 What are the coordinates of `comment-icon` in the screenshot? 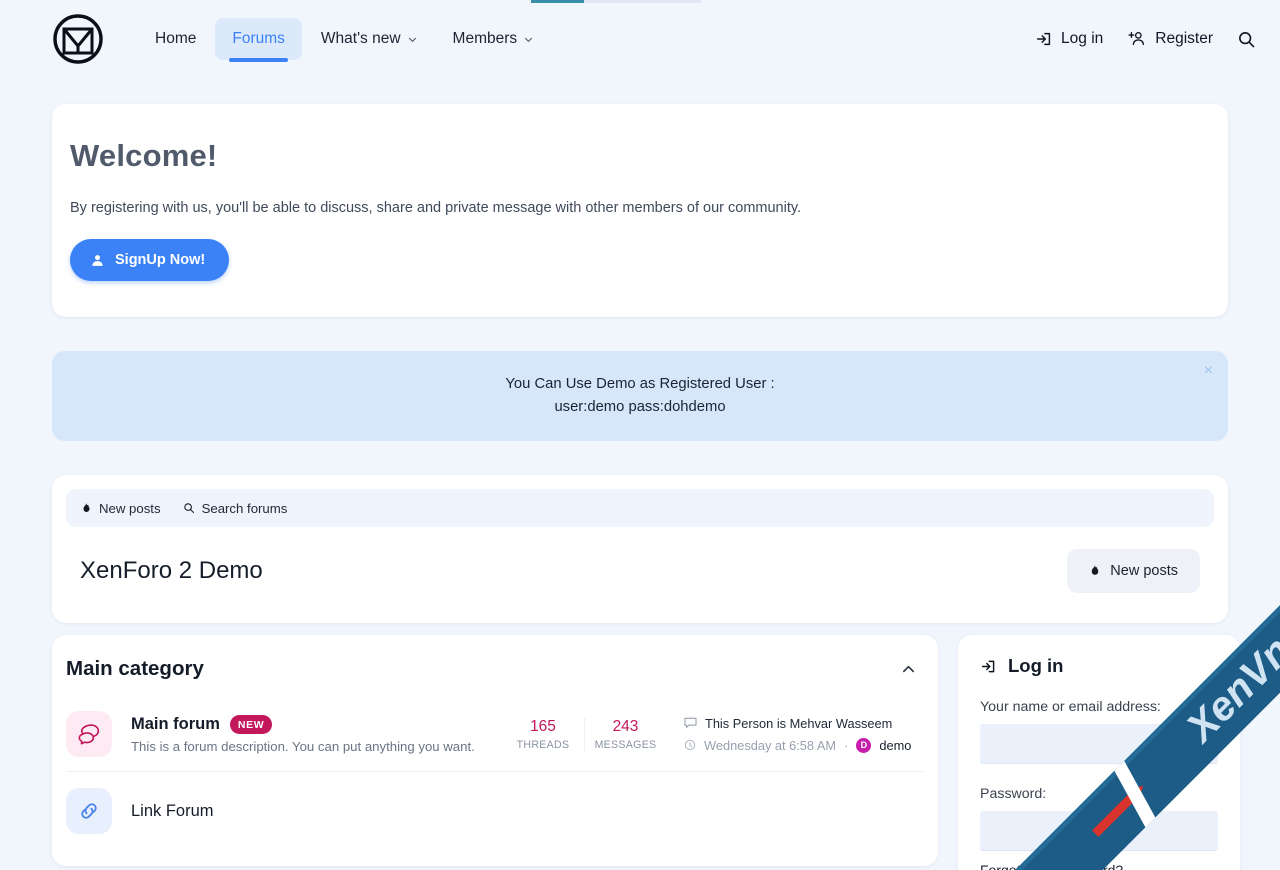 It's located at (690, 723).